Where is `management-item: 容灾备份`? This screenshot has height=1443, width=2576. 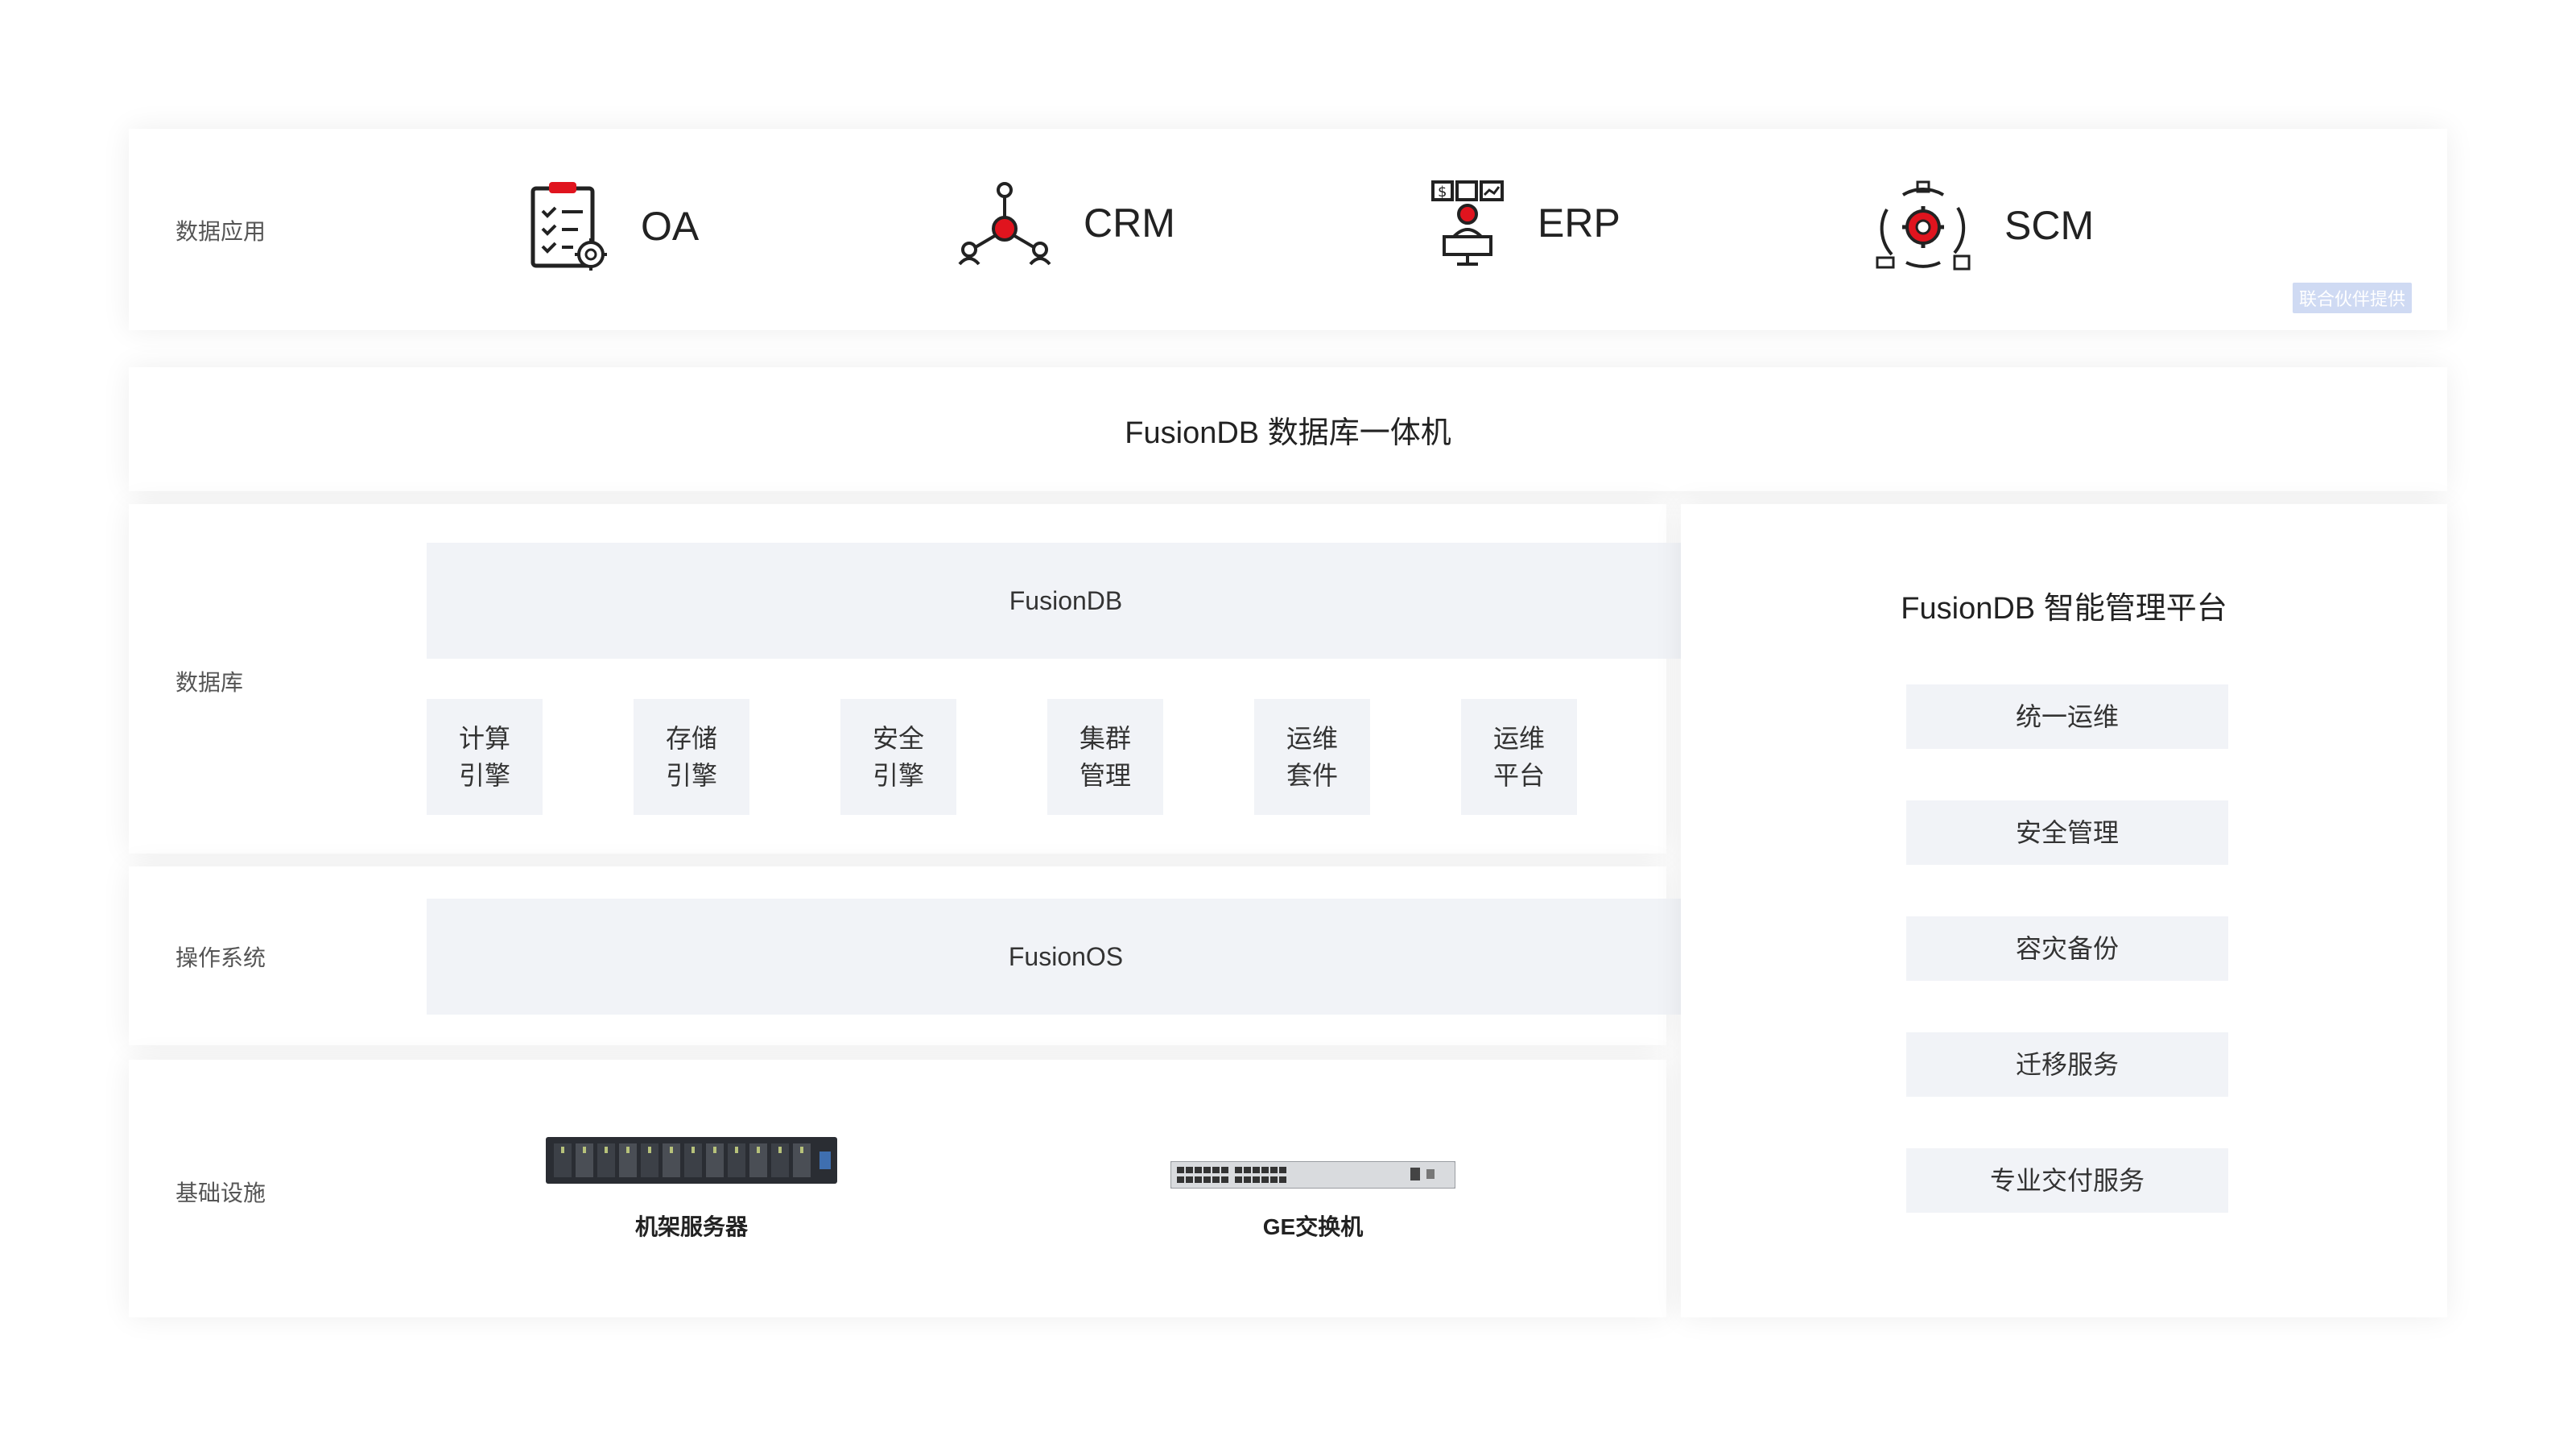 management-item: 容灾备份 is located at coordinates (2067, 948).